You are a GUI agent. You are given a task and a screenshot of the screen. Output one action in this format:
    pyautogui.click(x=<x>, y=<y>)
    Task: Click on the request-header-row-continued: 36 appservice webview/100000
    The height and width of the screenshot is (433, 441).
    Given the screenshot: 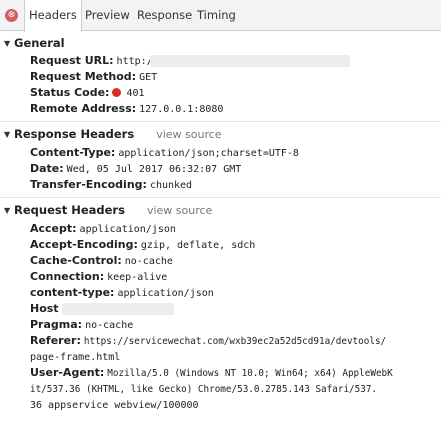 What is the action you would take?
    pyautogui.click(x=114, y=404)
    